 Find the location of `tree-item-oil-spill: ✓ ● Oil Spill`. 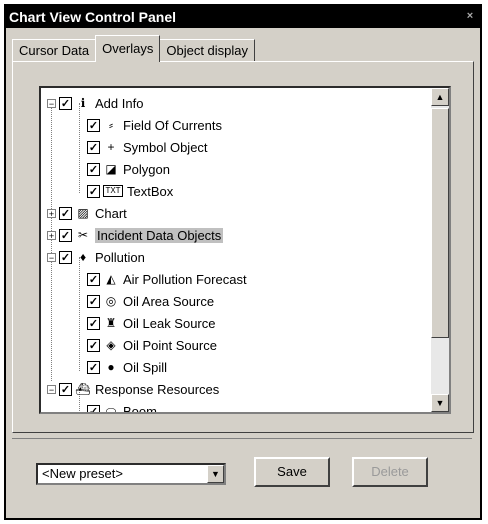

tree-item-oil-spill: ✓ ● Oil Spill is located at coordinates (127, 367).